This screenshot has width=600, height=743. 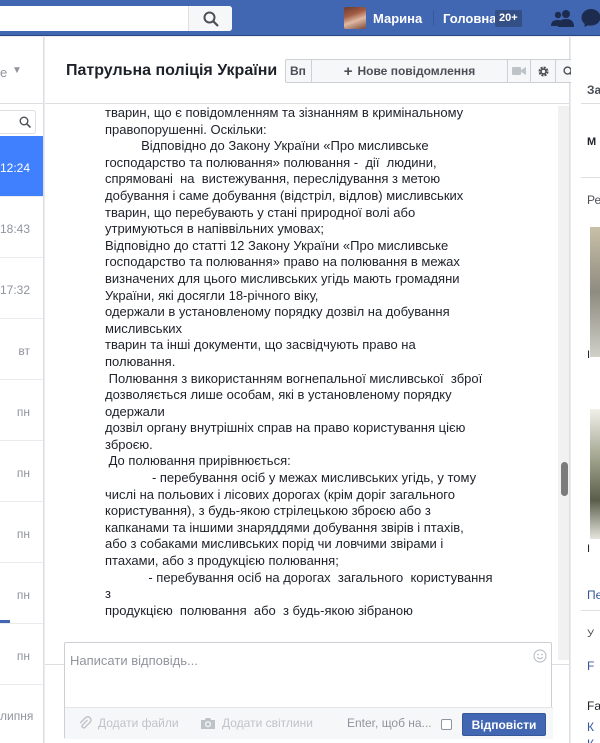 I want to click on new-message-button: + Нове повідомлення, so click(x=409, y=71).